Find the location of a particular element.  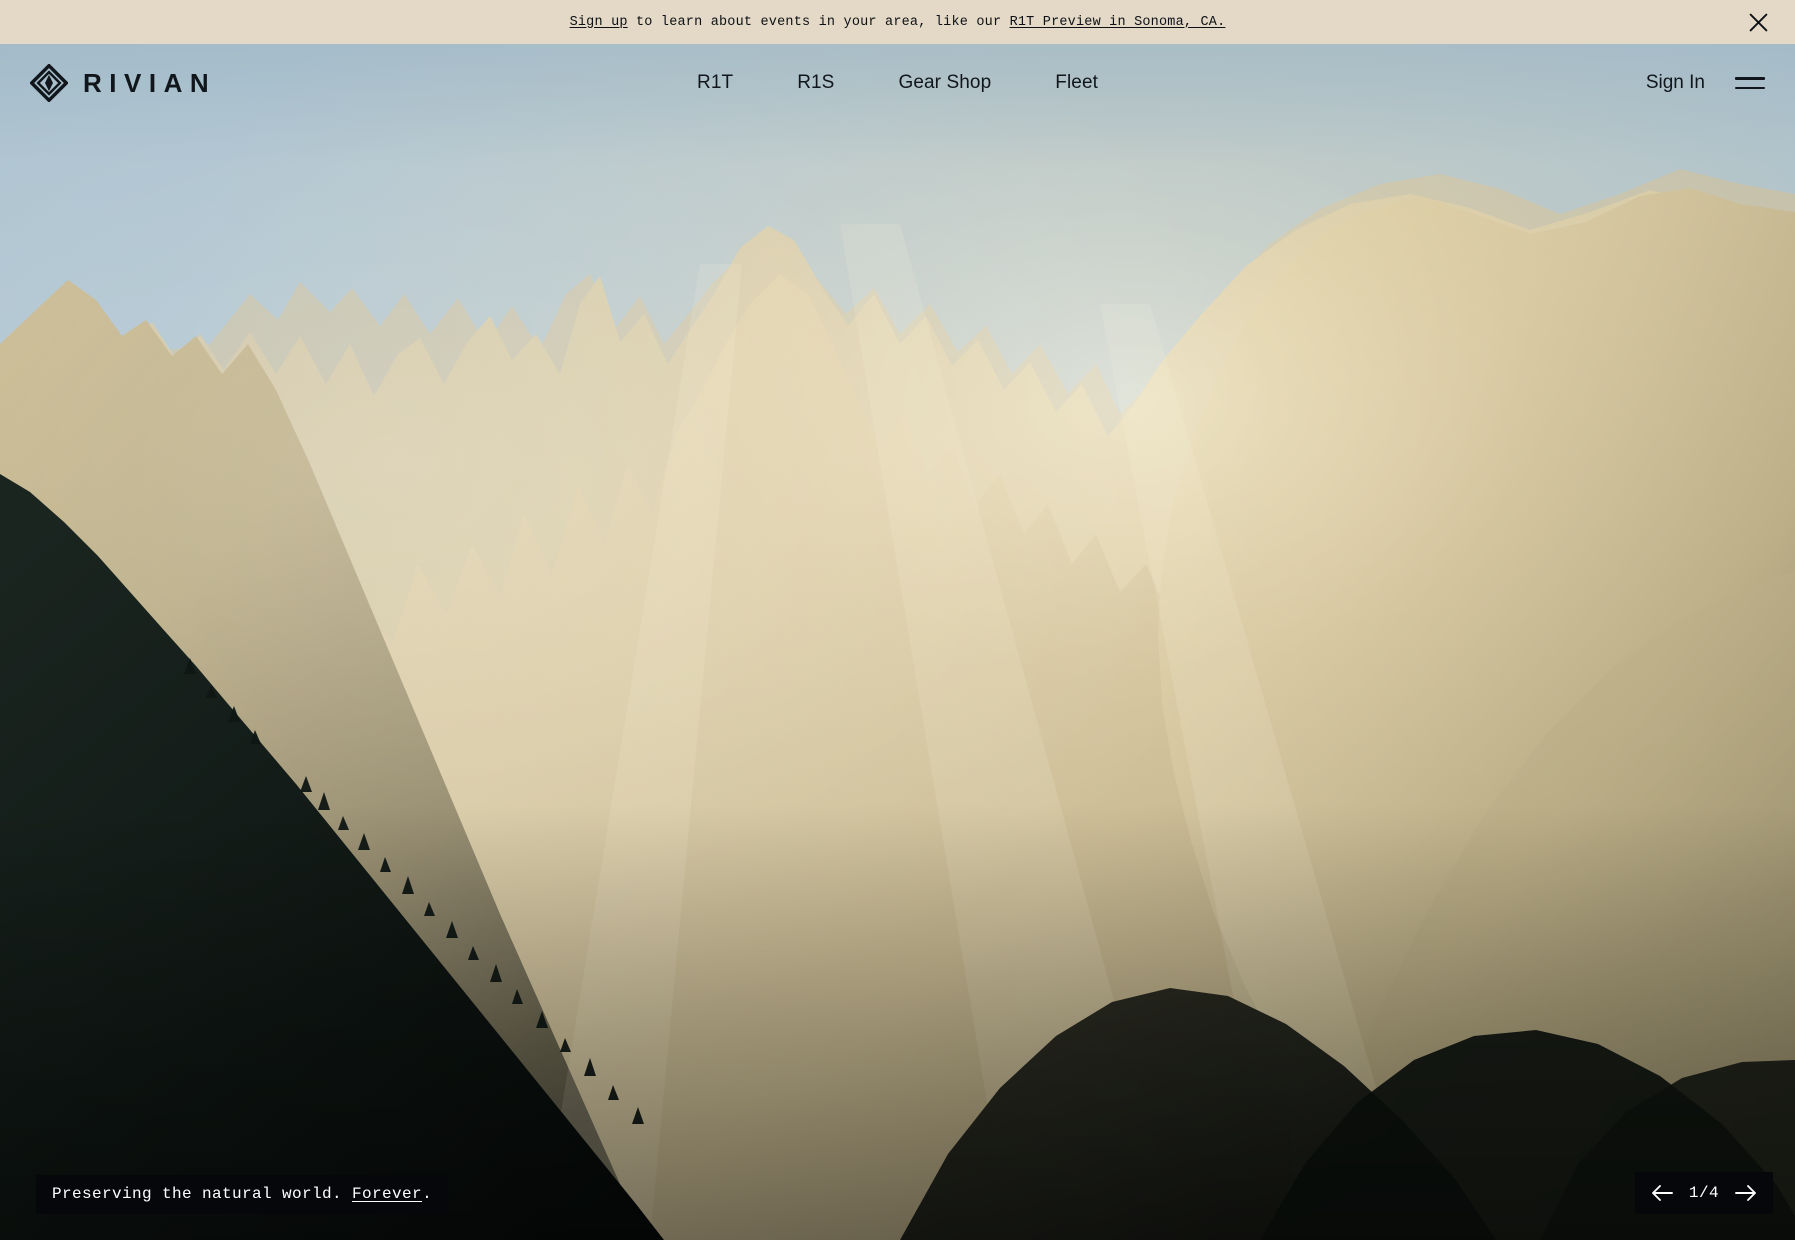

promo-close-button is located at coordinates (1758, 22).